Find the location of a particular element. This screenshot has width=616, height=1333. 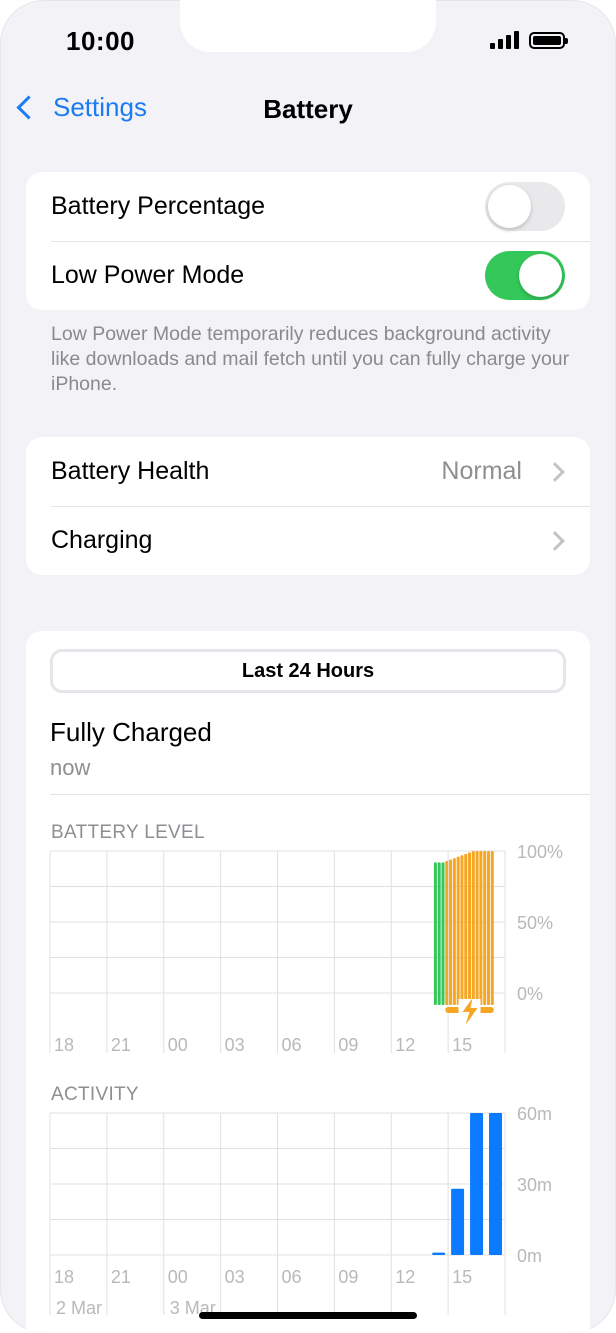

y-tick-label: 60m is located at coordinates (534, 1114).